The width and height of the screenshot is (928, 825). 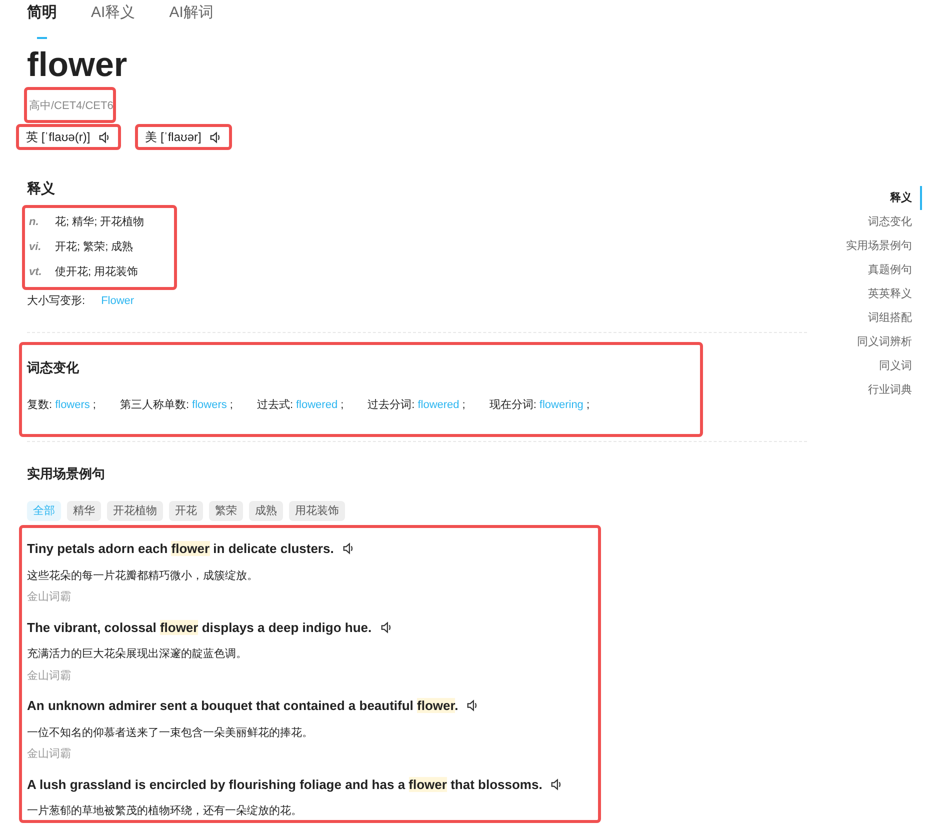 What do you see at coordinates (199, 627) in the screenshot?
I see `example-sentence: The vibrant, colossal flower displays a deep indigo hue.` at bounding box center [199, 627].